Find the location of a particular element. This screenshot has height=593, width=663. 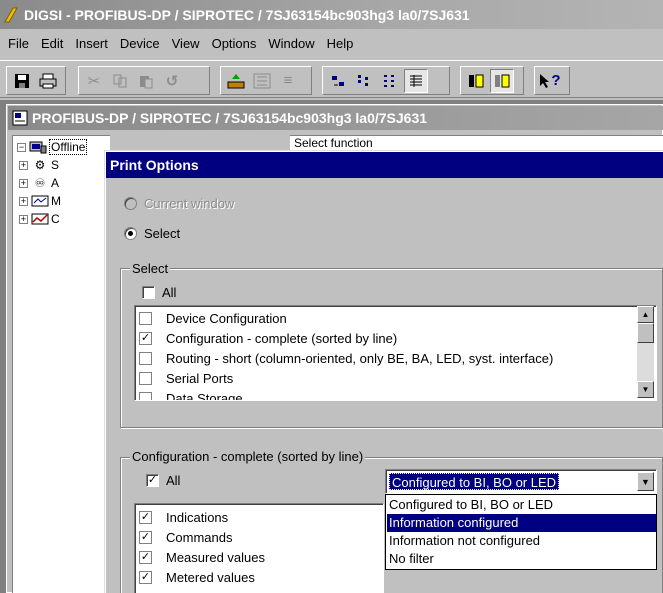

tree-node-label: M is located at coordinates (56, 201).